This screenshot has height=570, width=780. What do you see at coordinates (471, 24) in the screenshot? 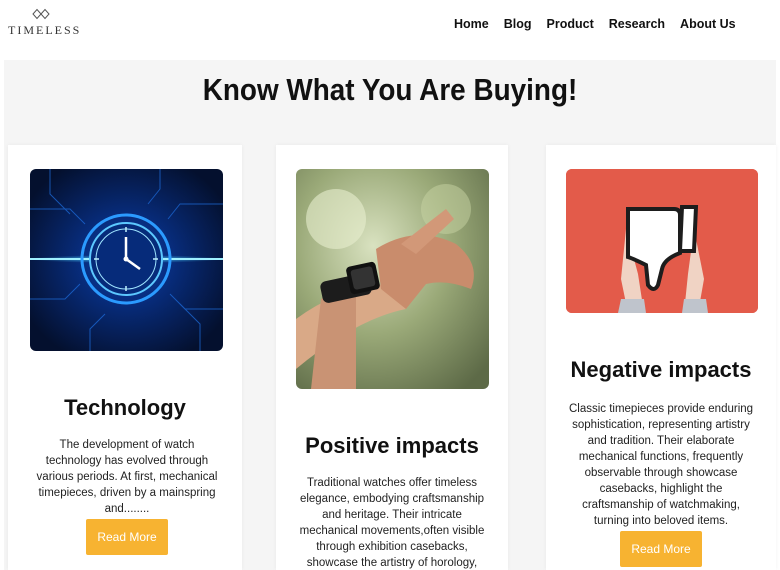
I see `nav-home: Home` at bounding box center [471, 24].